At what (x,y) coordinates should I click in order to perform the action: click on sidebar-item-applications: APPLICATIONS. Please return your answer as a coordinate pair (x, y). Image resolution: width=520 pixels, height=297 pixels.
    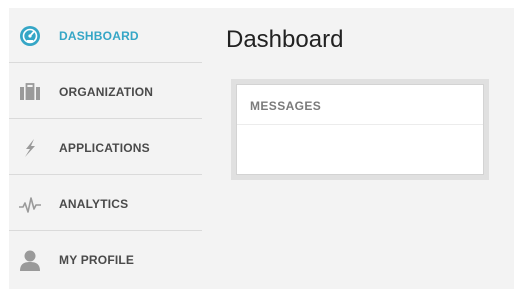
    Looking at the image, I should click on (105, 147).